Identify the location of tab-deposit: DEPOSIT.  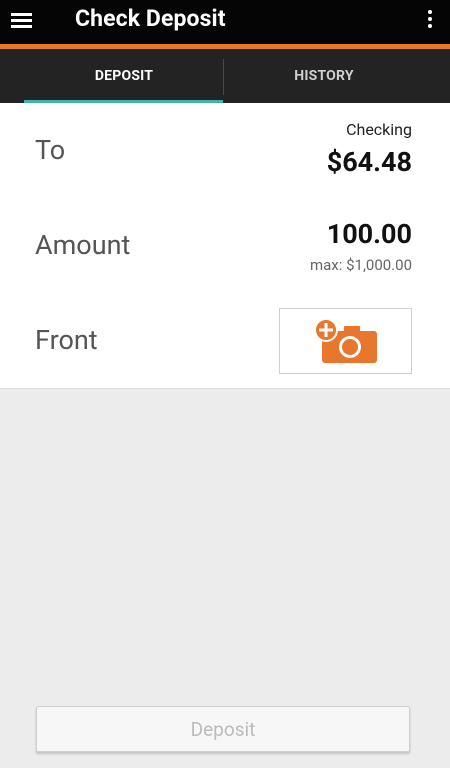
(124, 76).